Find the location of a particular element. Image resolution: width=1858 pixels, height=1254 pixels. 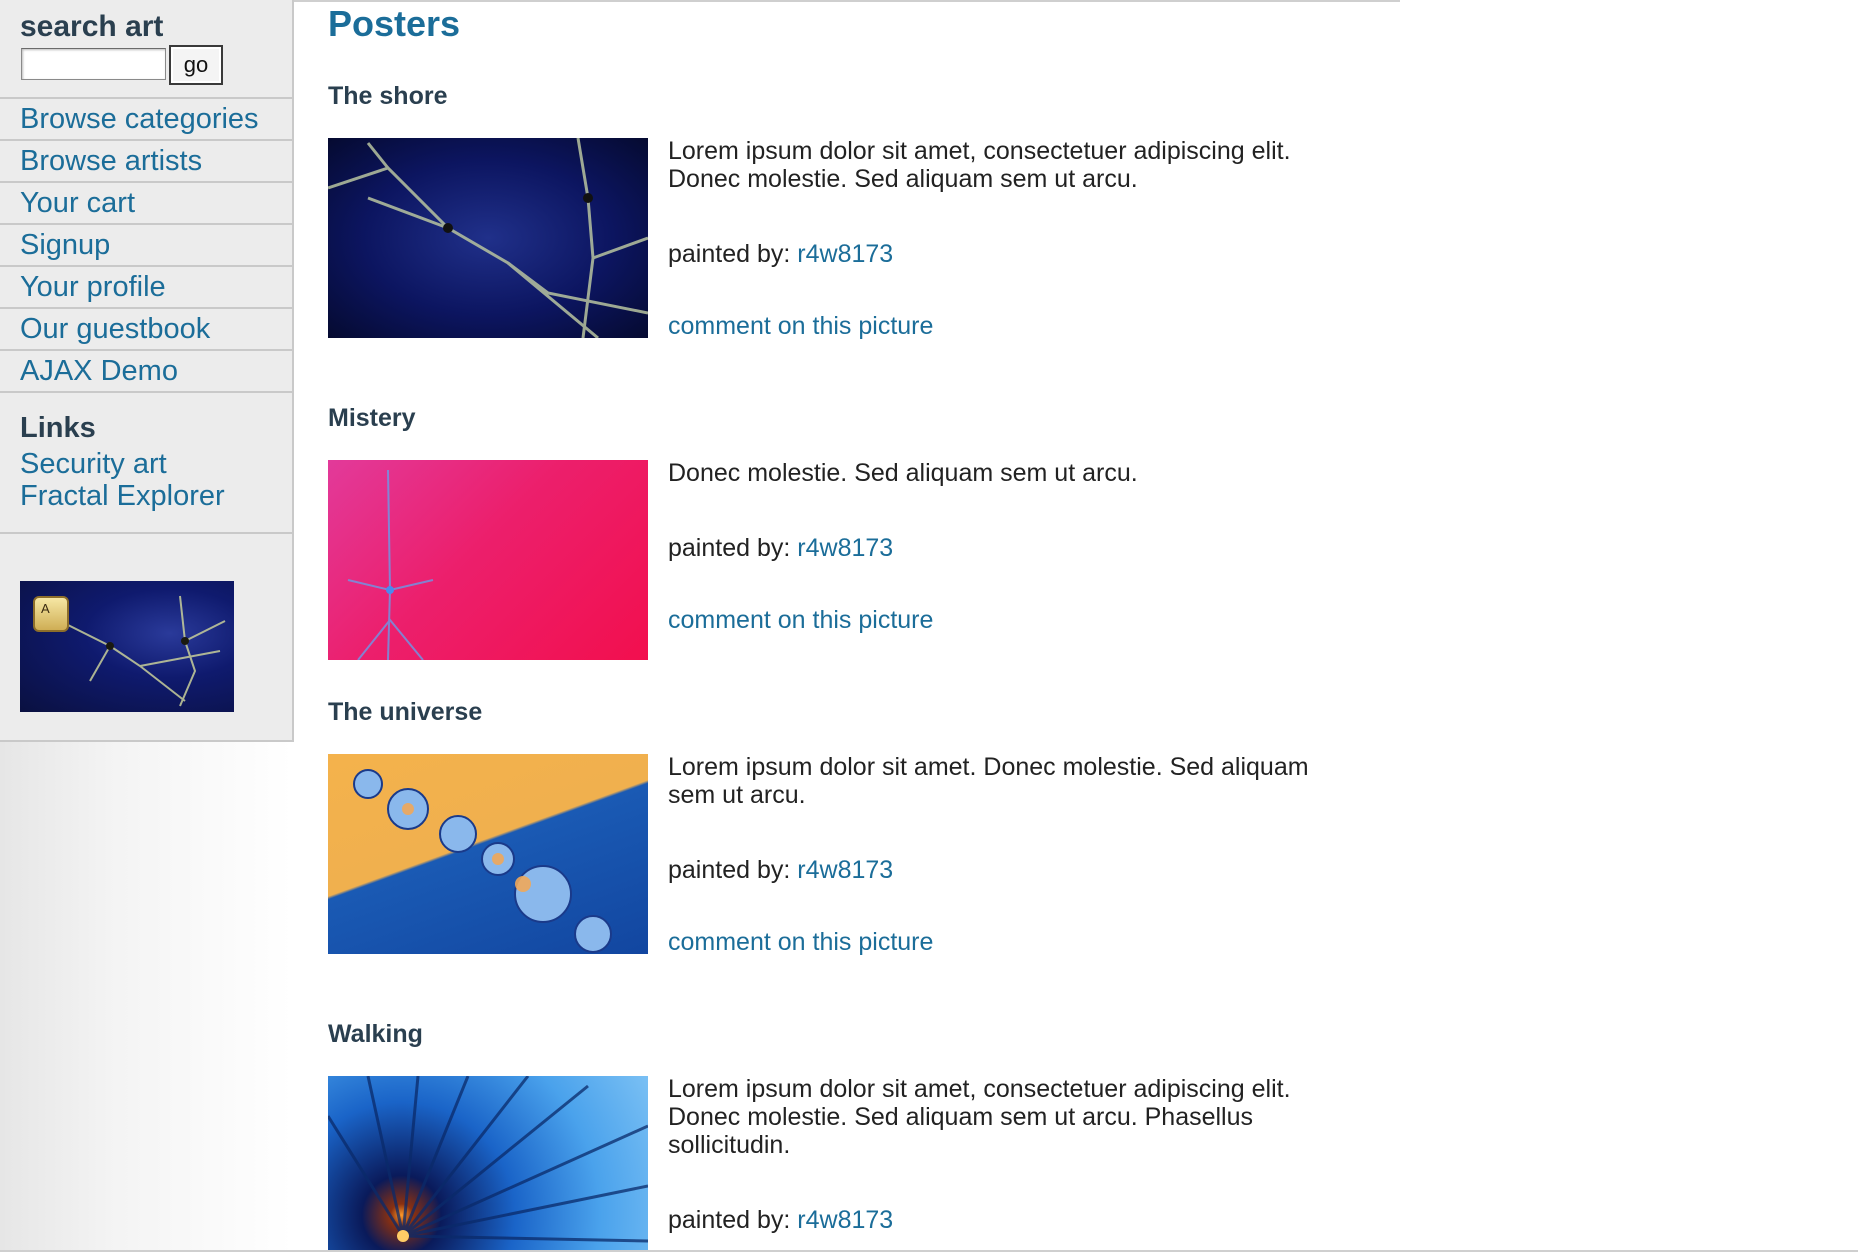

your-cart-link: Your cart is located at coordinates (77, 203).